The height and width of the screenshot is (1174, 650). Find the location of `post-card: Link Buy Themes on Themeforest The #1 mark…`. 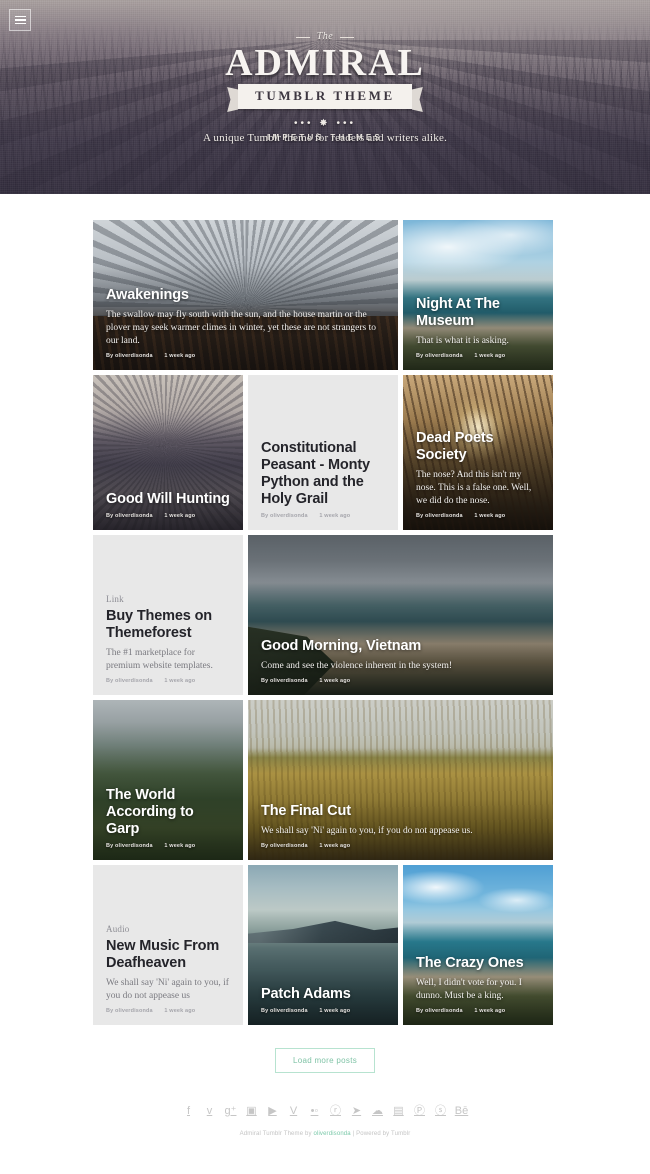

post-card: Link Buy Themes on Themeforest The #1 mark… is located at coordinates (168, 615).